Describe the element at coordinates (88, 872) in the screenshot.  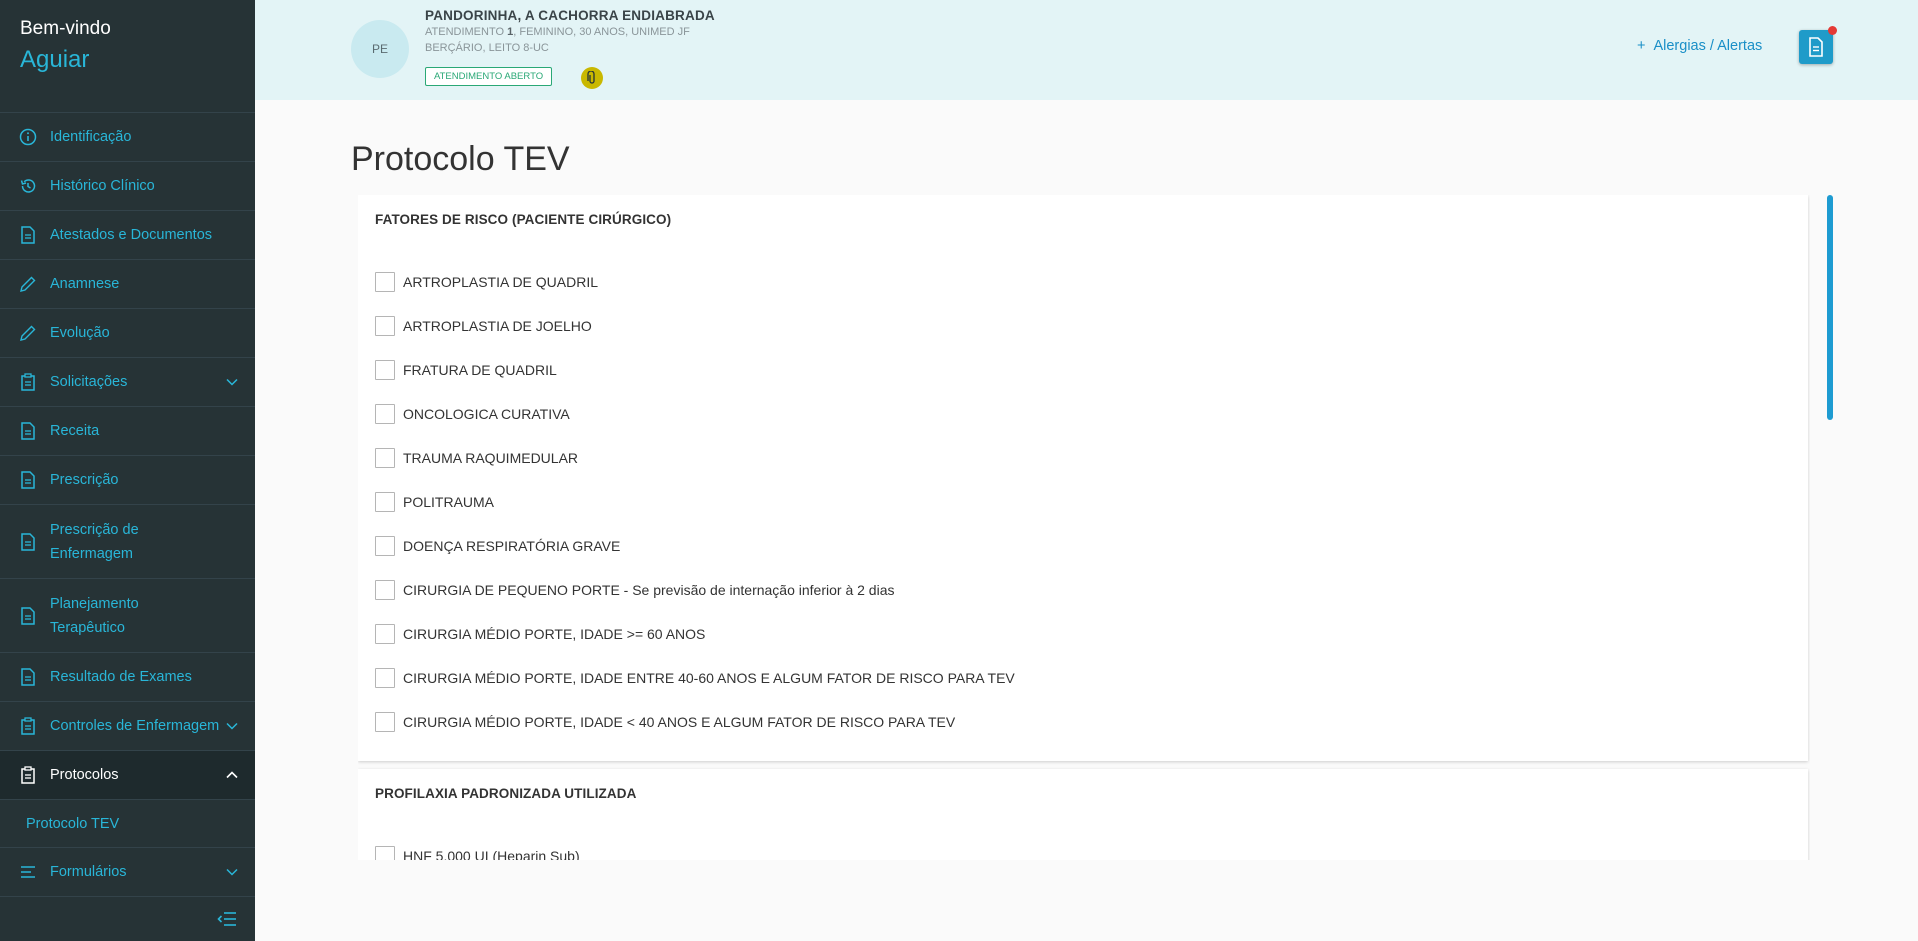
I see `sidebar-item-label: Formulários` at that location.